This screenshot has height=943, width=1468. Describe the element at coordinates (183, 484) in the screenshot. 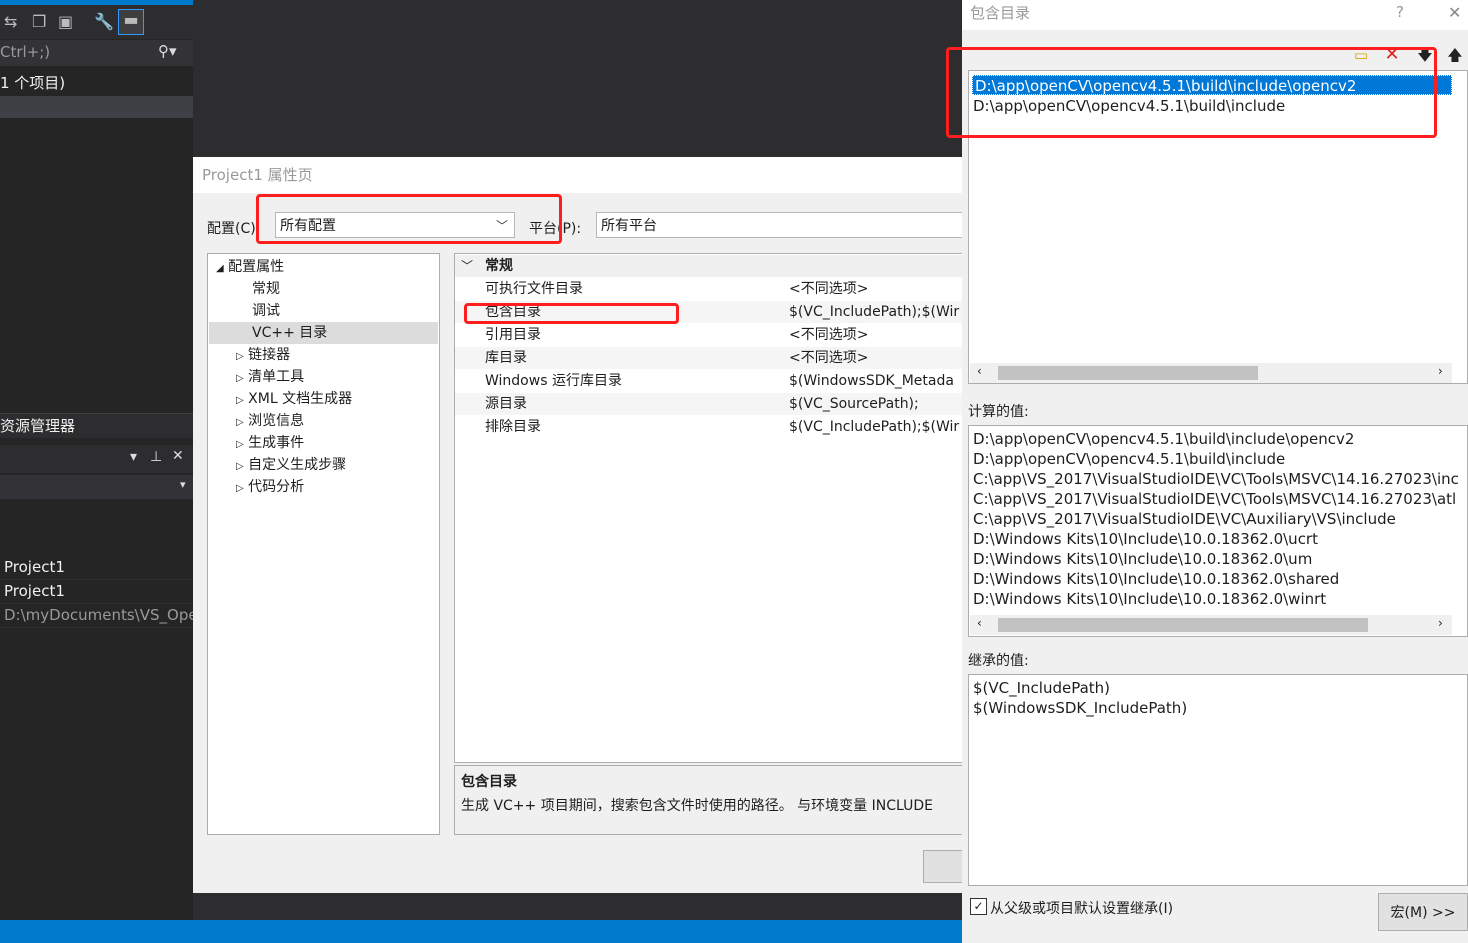

I see `chevron-down-icon: ▾` at that location.